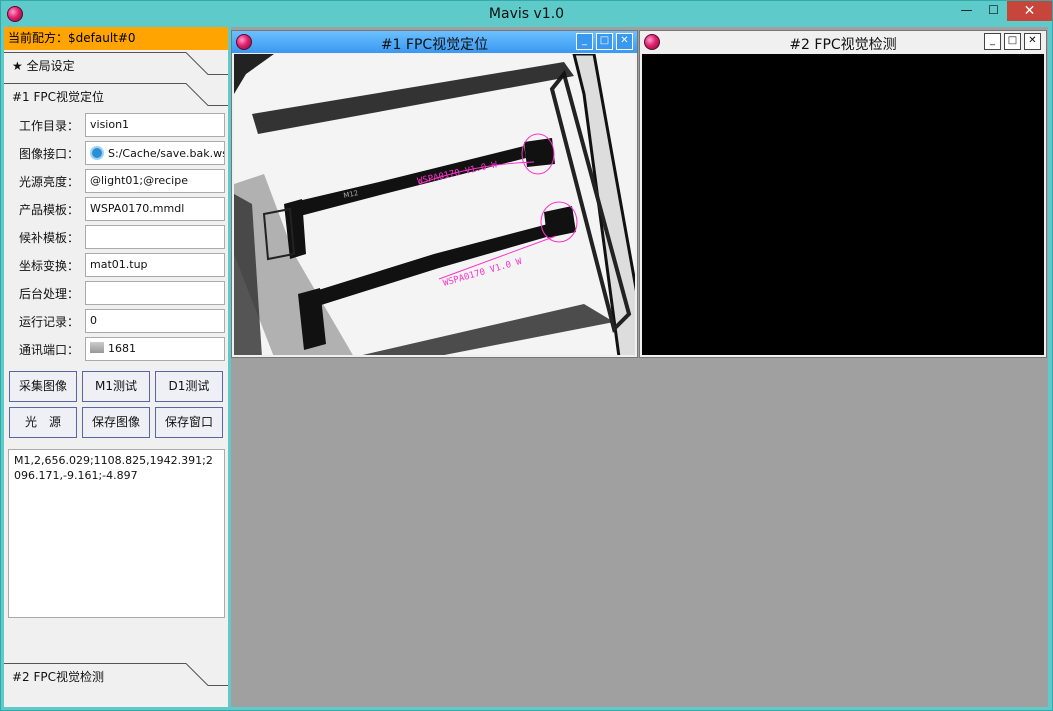  I want to click on field-comm-port: 通讯端口： 1681, so click(117, 349).